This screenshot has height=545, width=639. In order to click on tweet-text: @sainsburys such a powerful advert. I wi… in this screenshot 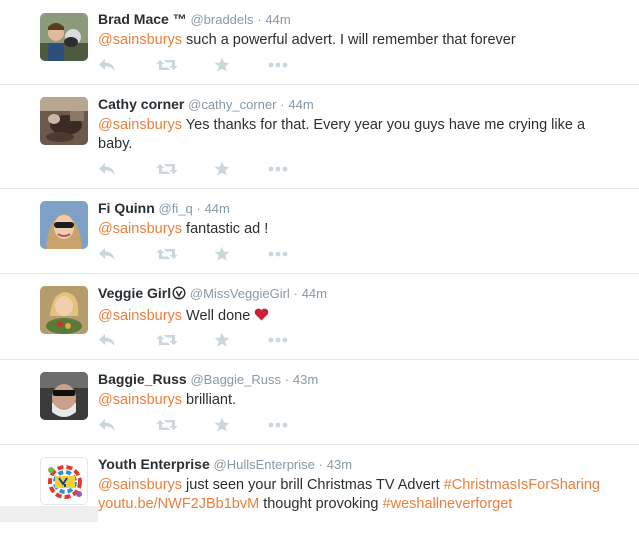, I will do `click(358, 40)`.